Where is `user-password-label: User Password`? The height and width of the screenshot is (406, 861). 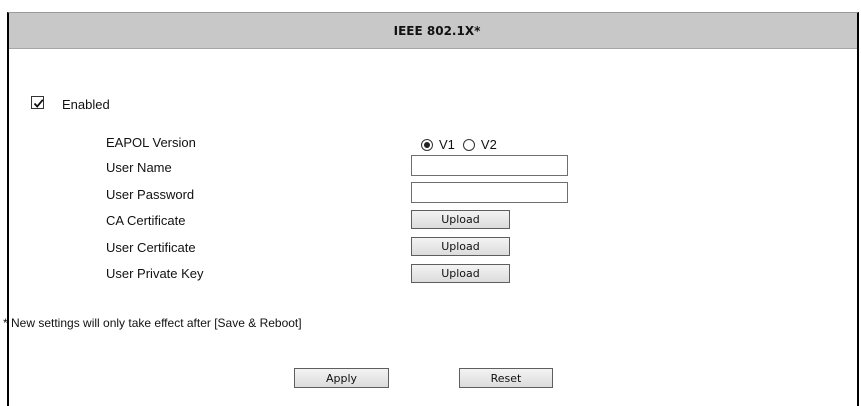
user-password-label: User Password is located at coordinates (150, 194).